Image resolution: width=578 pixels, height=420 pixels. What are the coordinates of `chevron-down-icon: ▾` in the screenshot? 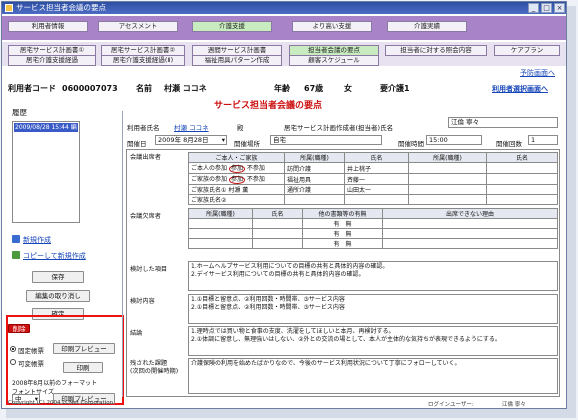 It's located at (223, 140).